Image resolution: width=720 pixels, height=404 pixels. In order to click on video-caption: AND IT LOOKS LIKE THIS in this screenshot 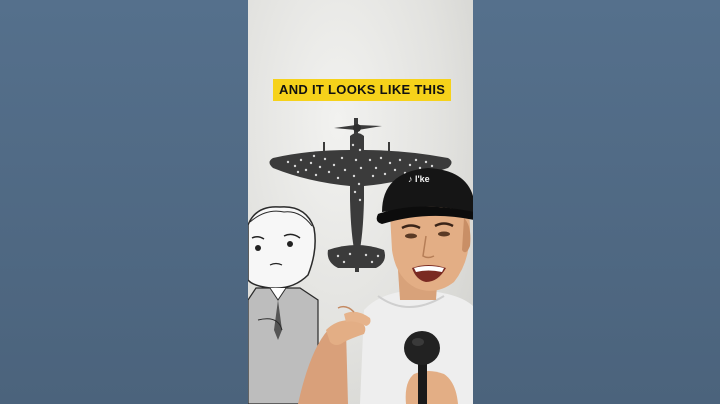, I will do `click(362, 90)`.